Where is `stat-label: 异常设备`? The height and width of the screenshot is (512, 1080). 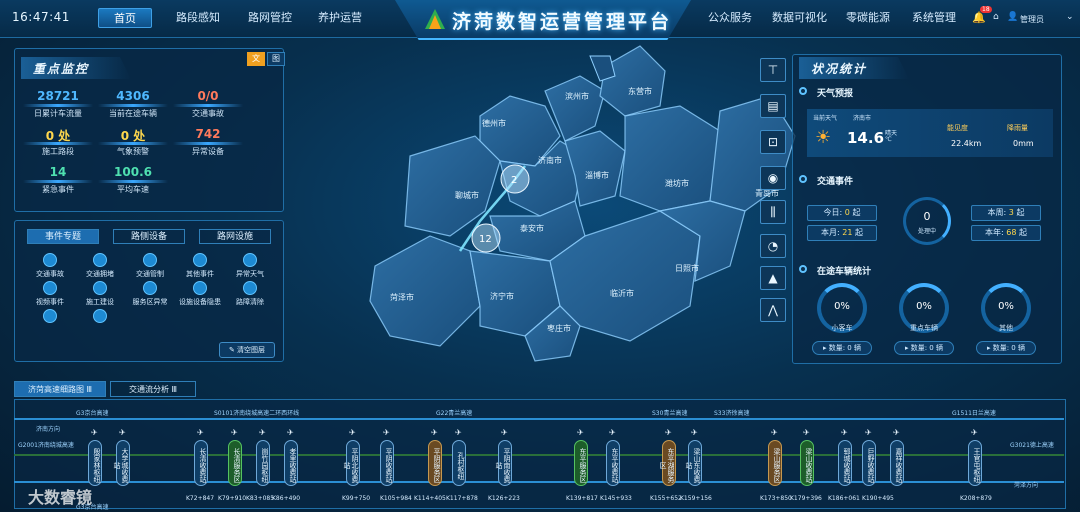 stat-label: 异常设备 is located at coordinates (208, 151).